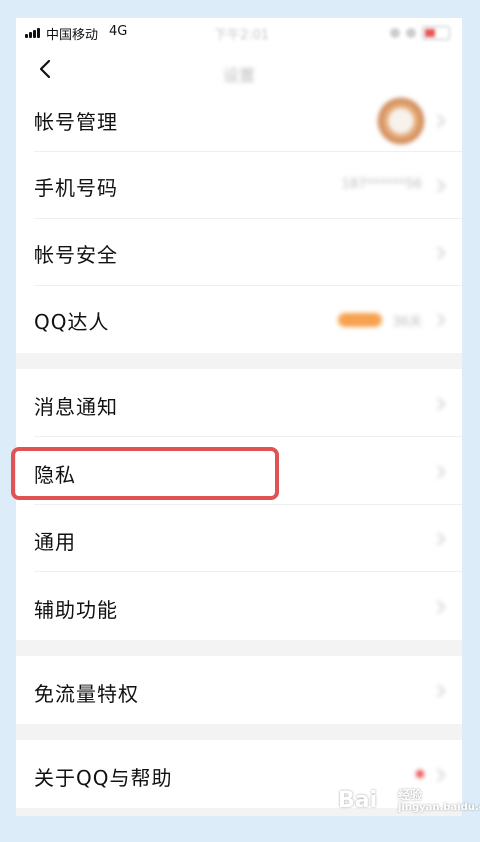 Image resolution: width=480 pixels, height=842 pixels. Describe the element at coordinates (239, 538) in the screenshot. I see `general-row: 通用` at that location.